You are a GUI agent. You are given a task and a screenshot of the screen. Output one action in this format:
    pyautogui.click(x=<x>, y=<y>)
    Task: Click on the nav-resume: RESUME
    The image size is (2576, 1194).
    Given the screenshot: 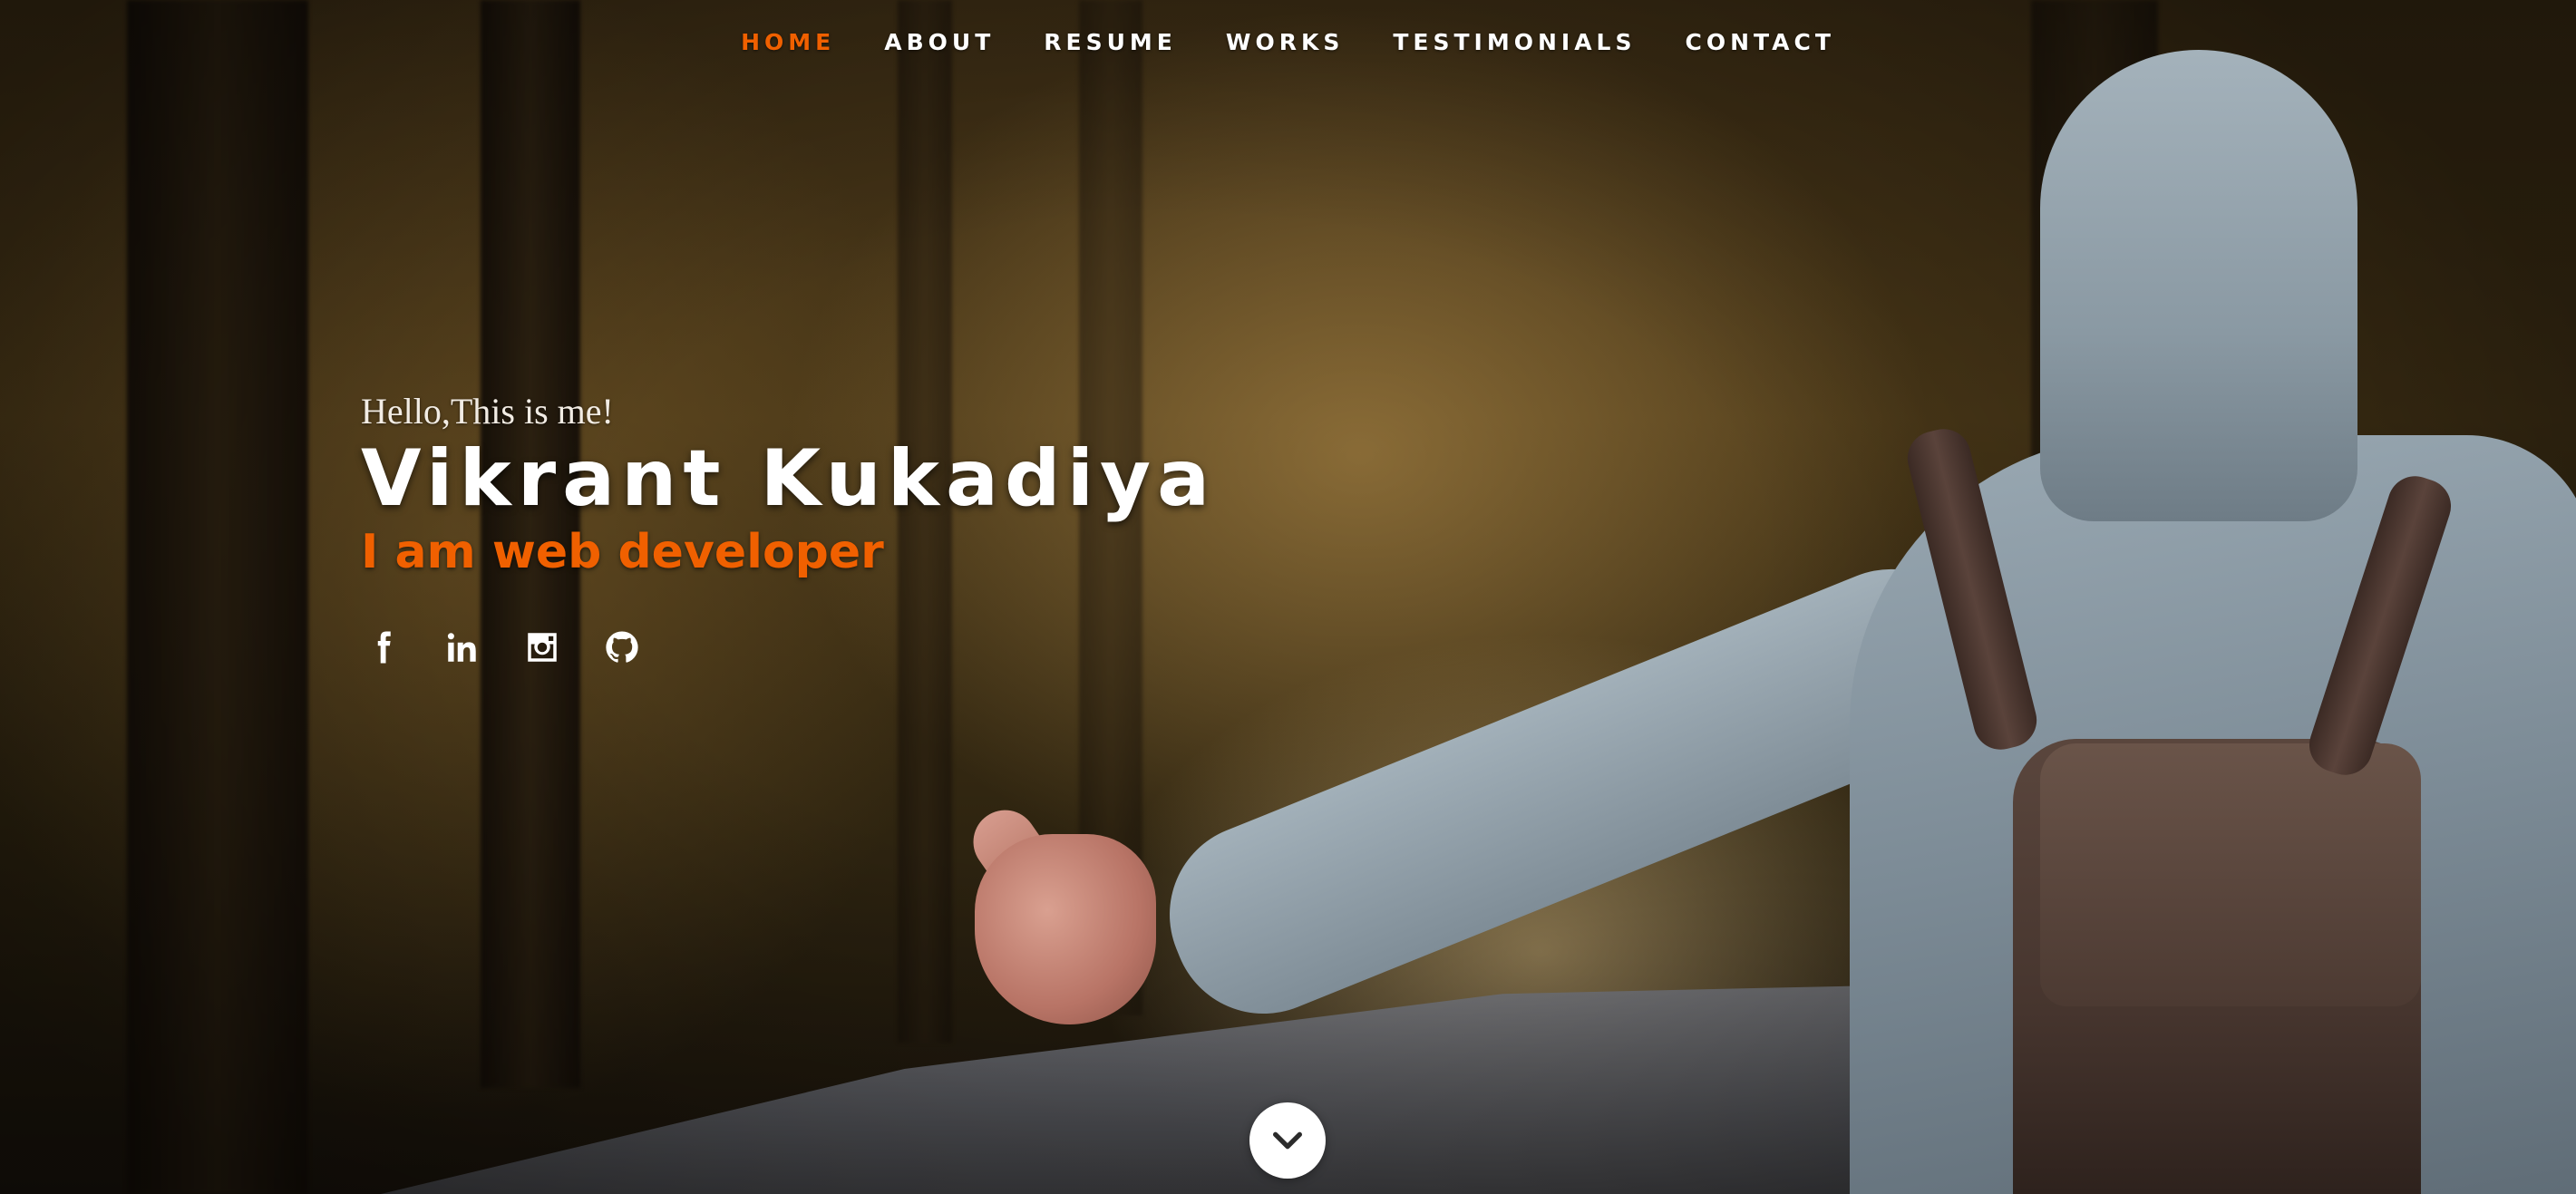 What is the action you would take?
    pyautogui.click(x=1110, y=42)
    